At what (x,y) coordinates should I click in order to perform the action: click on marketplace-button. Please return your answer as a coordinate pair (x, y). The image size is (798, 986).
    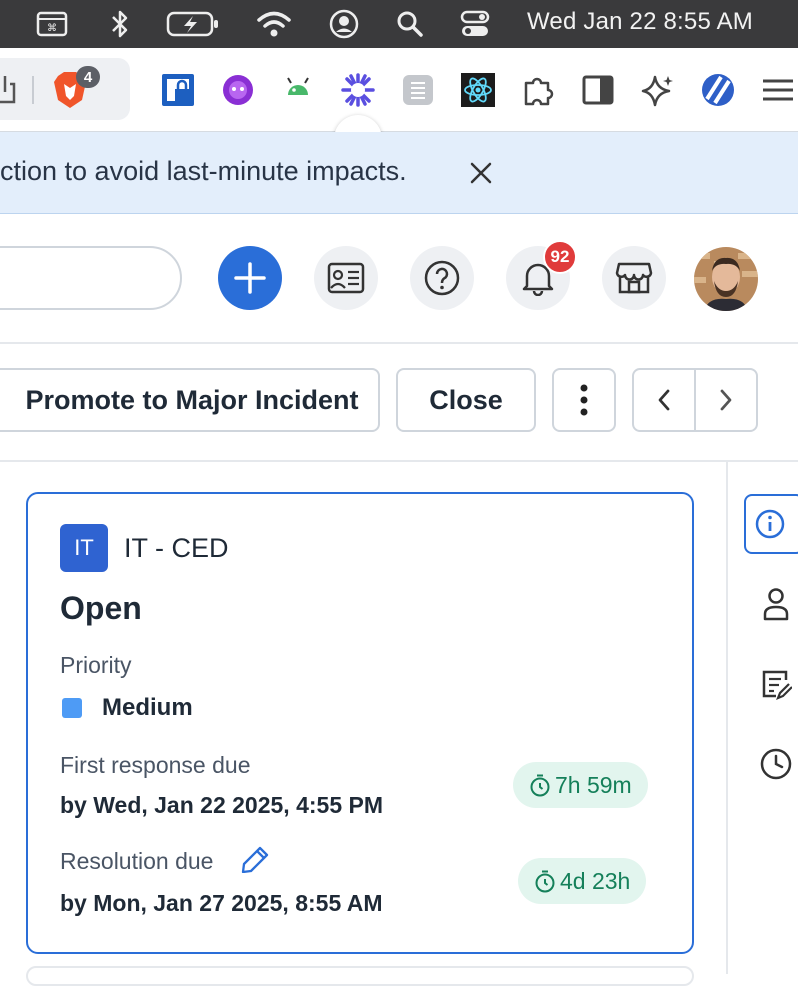
    Looking at the image, I should click on (634, 278).